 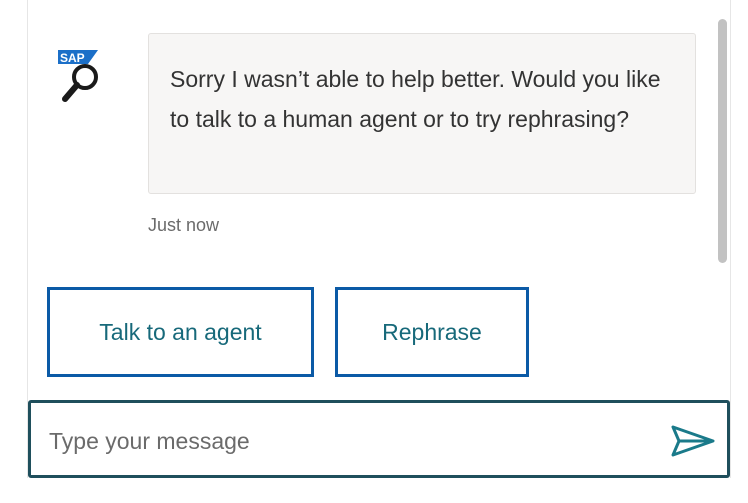 I want to click on scrollbar, so click(x=723, y=200).